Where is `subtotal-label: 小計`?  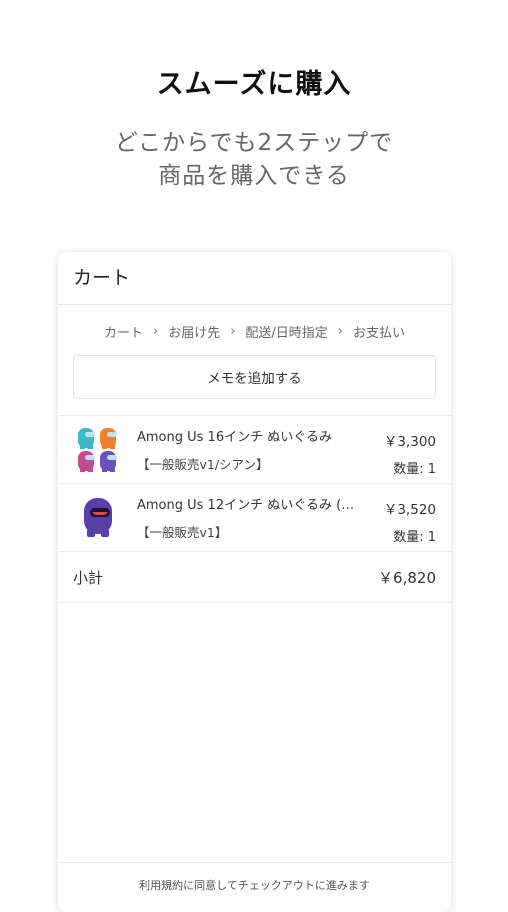 subtotal-label: 小計 is located at coordinates (88, 577).